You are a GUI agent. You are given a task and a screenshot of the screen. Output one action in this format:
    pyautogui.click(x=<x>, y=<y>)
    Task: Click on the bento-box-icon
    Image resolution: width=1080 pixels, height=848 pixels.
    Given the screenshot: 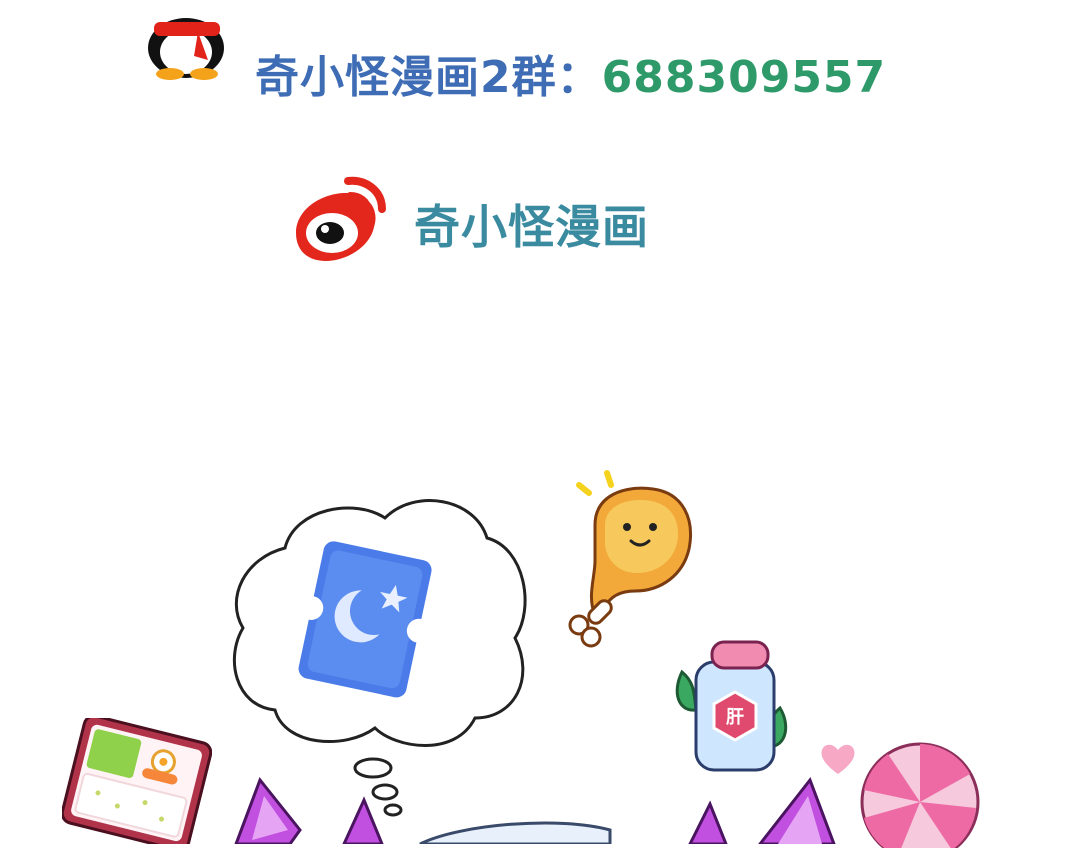 What is the action you would take?
    pyautogui.click(x=137, y=781)
    